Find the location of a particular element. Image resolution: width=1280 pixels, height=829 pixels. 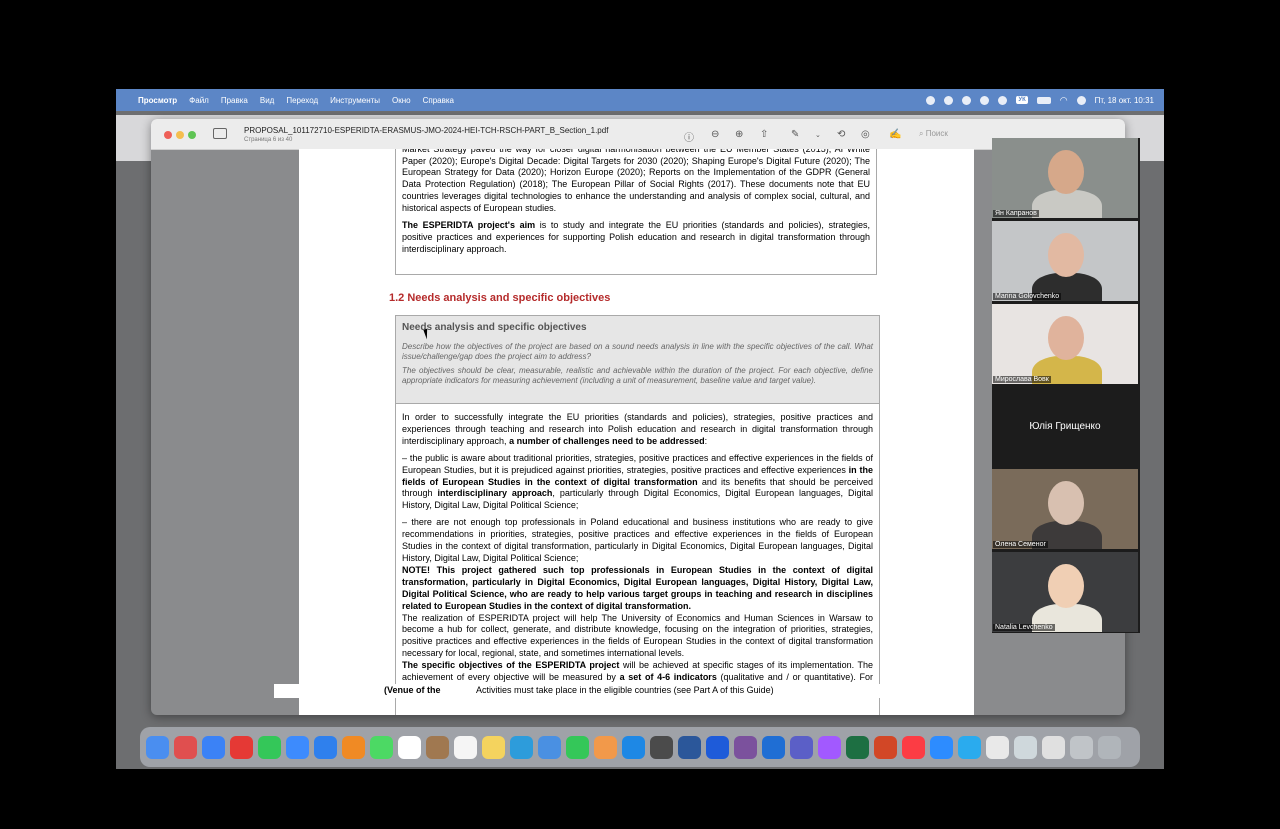

menu-edit: Правка is located at coordinates (234, 100).